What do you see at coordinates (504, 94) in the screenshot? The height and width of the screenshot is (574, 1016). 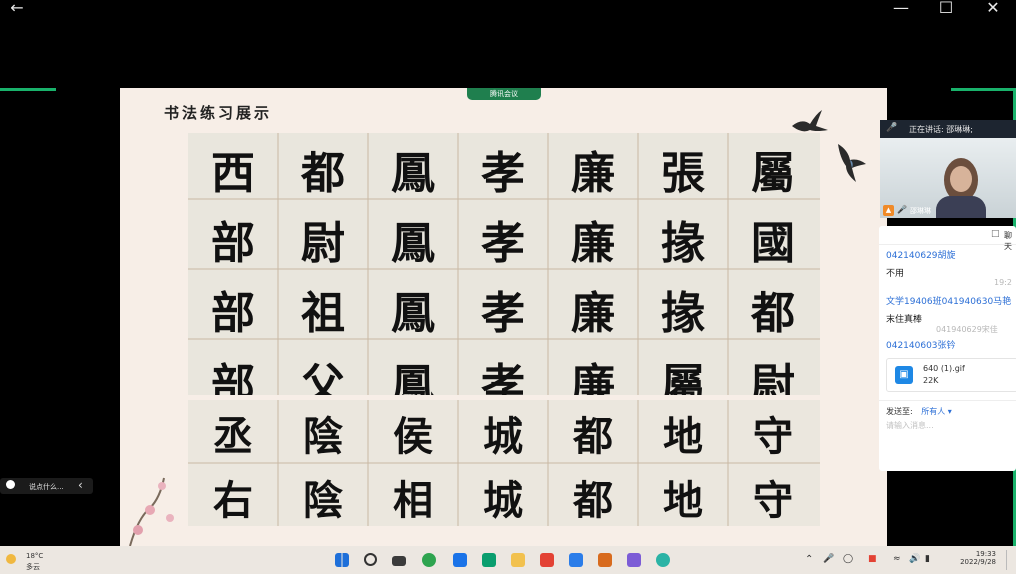 I see `meeting-sharing-tag: 腾讯会议` at bounding box center [504, 94].